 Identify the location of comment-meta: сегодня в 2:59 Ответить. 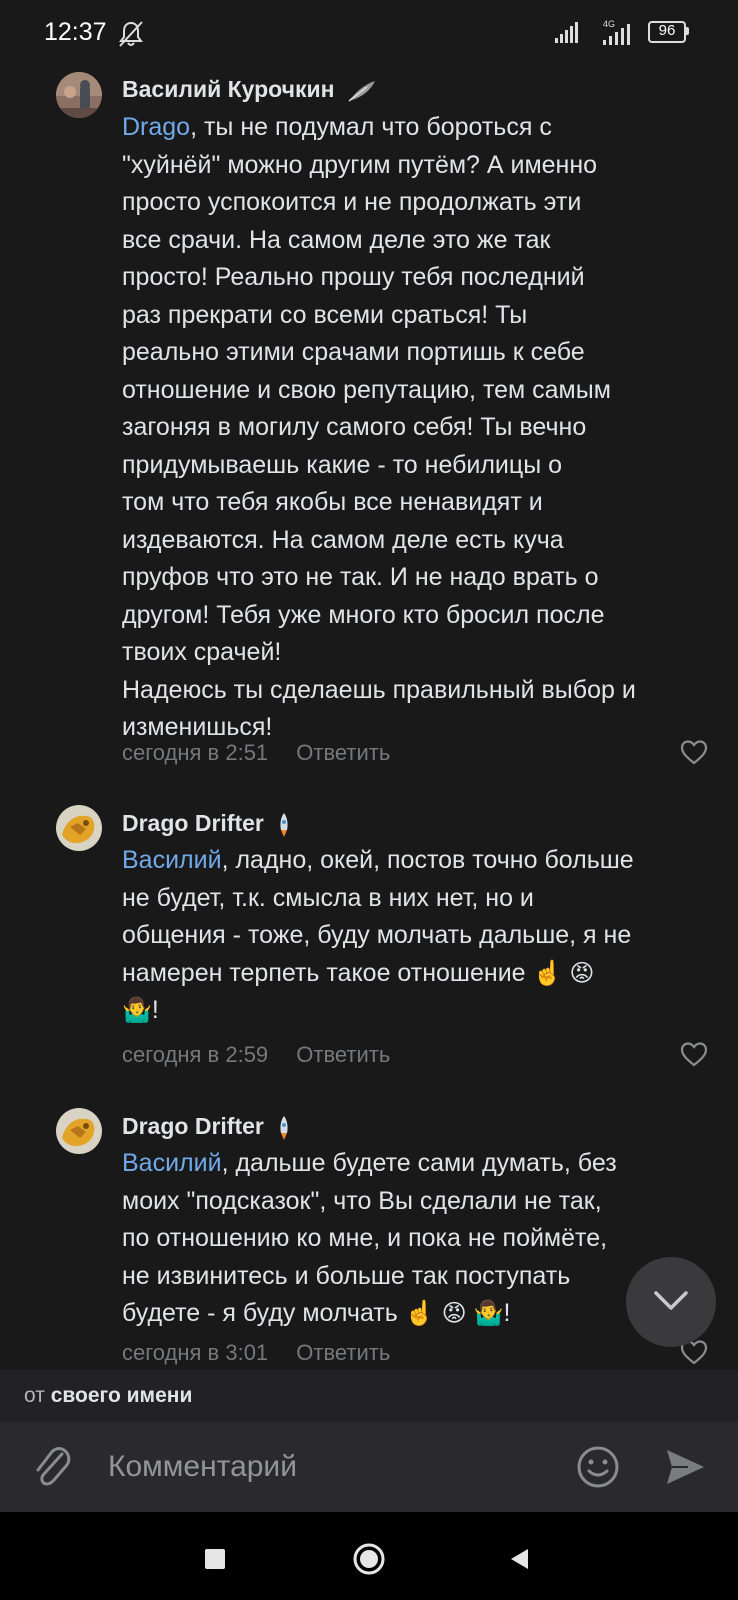
(256, 1055).